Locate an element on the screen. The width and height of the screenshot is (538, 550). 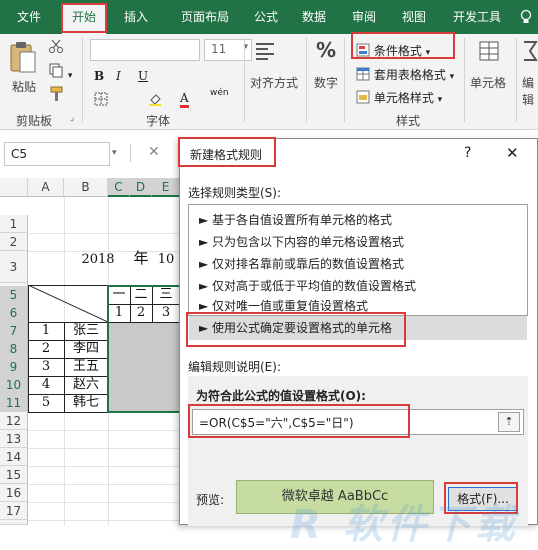
row-header-3: 3 is located at coordinates (14, 267).